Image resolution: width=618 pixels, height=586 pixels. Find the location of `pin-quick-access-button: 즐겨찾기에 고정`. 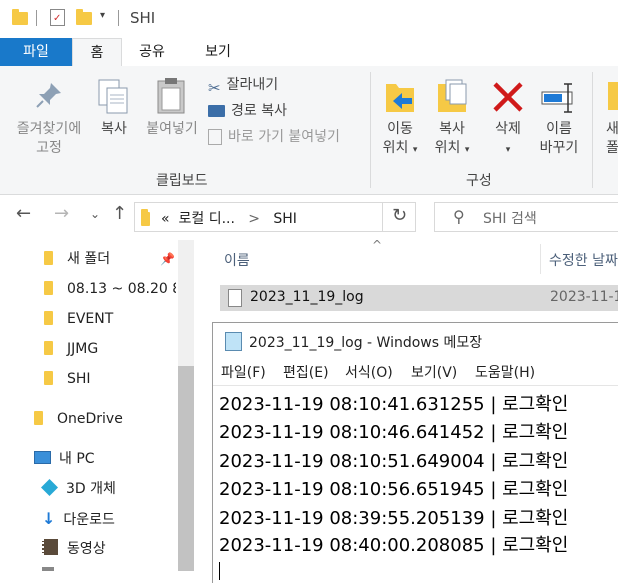

pin-quick-access-button: 즐겨찾기에 고정 is located at coordinates (49, 121).